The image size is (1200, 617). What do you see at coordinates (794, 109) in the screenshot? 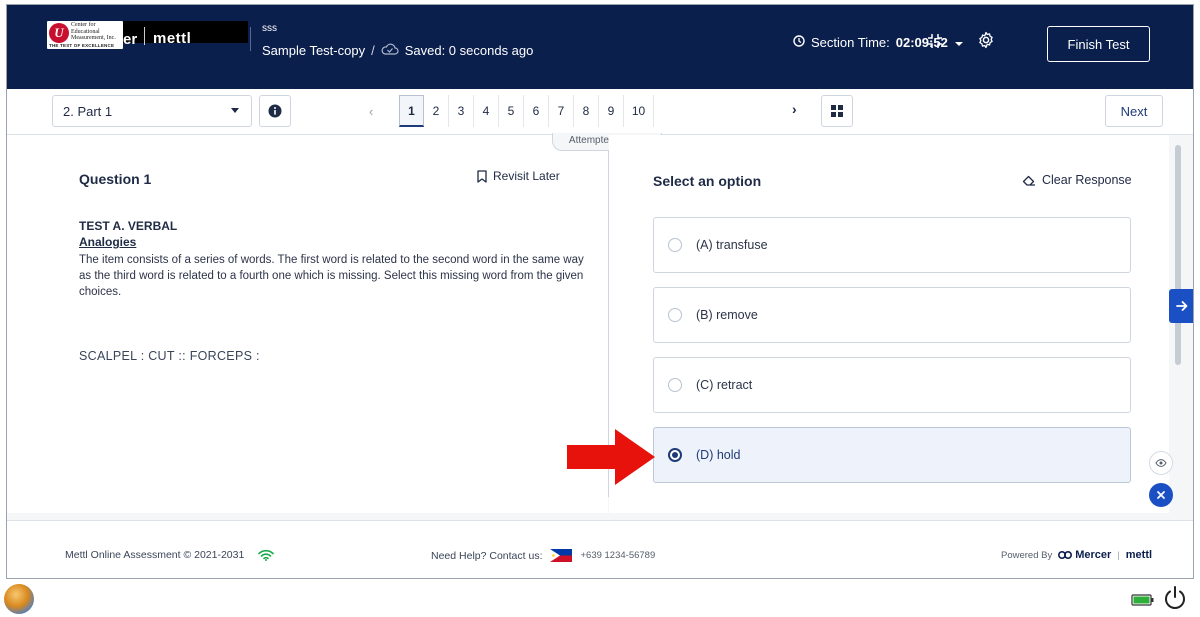
I see `next-page-chevron-icon: ›` at bounding box center [794, 109].